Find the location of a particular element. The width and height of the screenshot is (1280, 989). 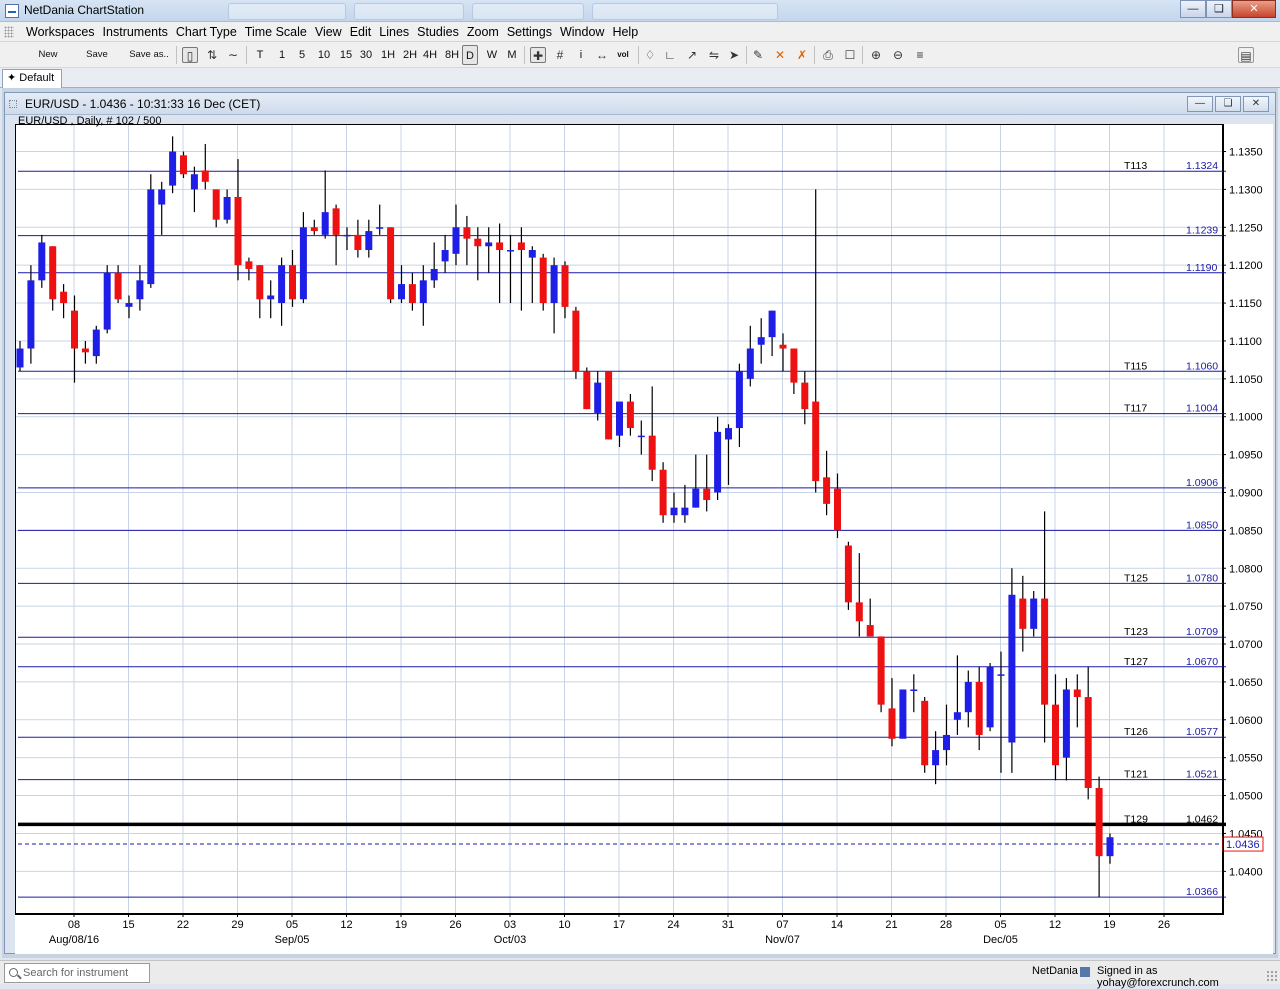

x-tick-label: 14 is located at coordinates (837, 925).